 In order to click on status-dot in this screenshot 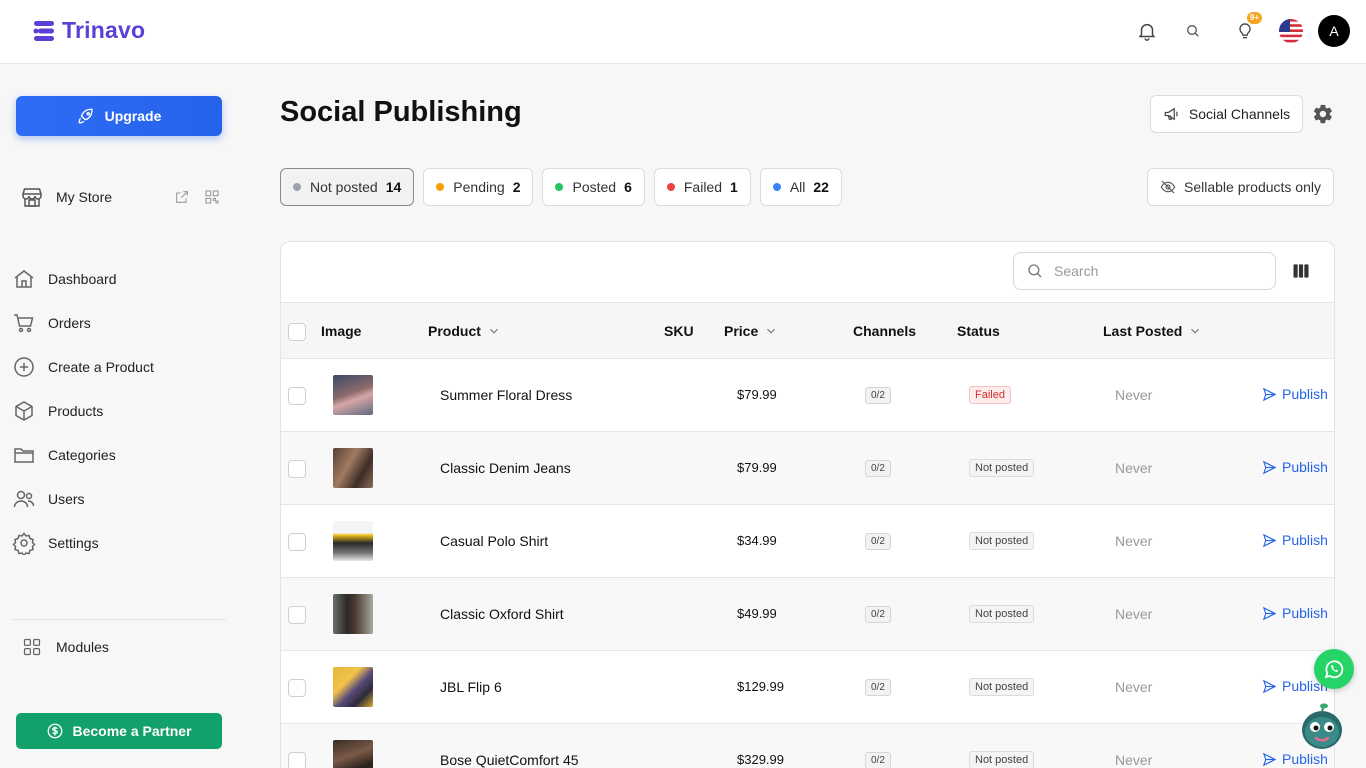, I will do `click(559, 187)`.